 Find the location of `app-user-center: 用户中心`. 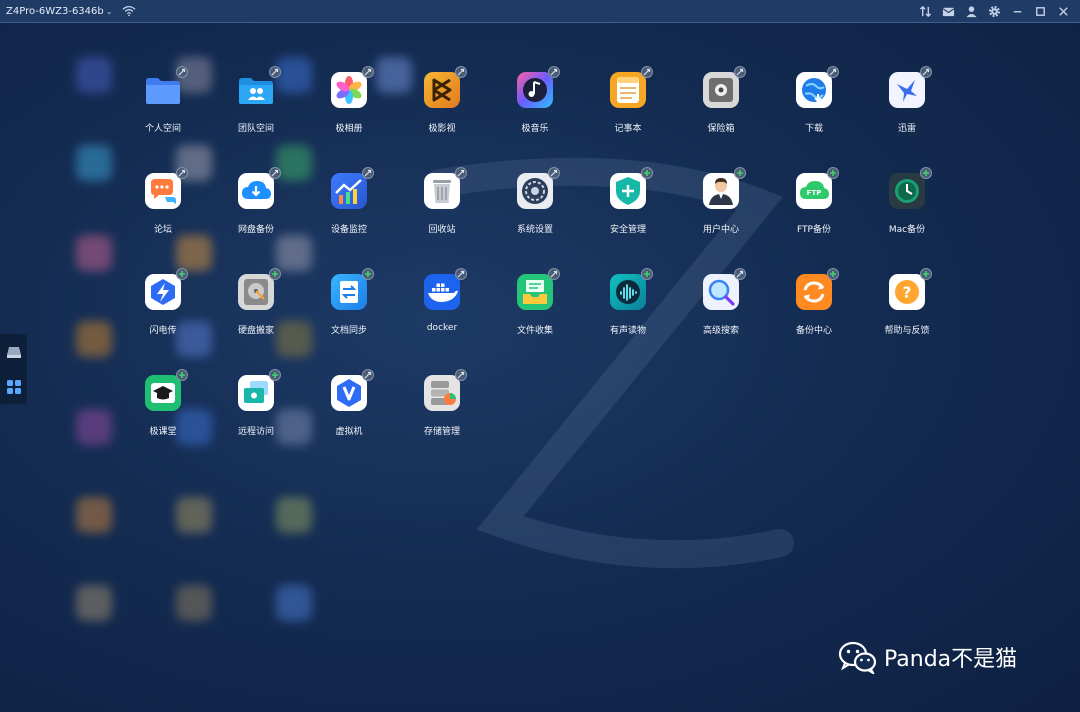

app-user-center: 用户中心 is located at coordinates (721, 210).